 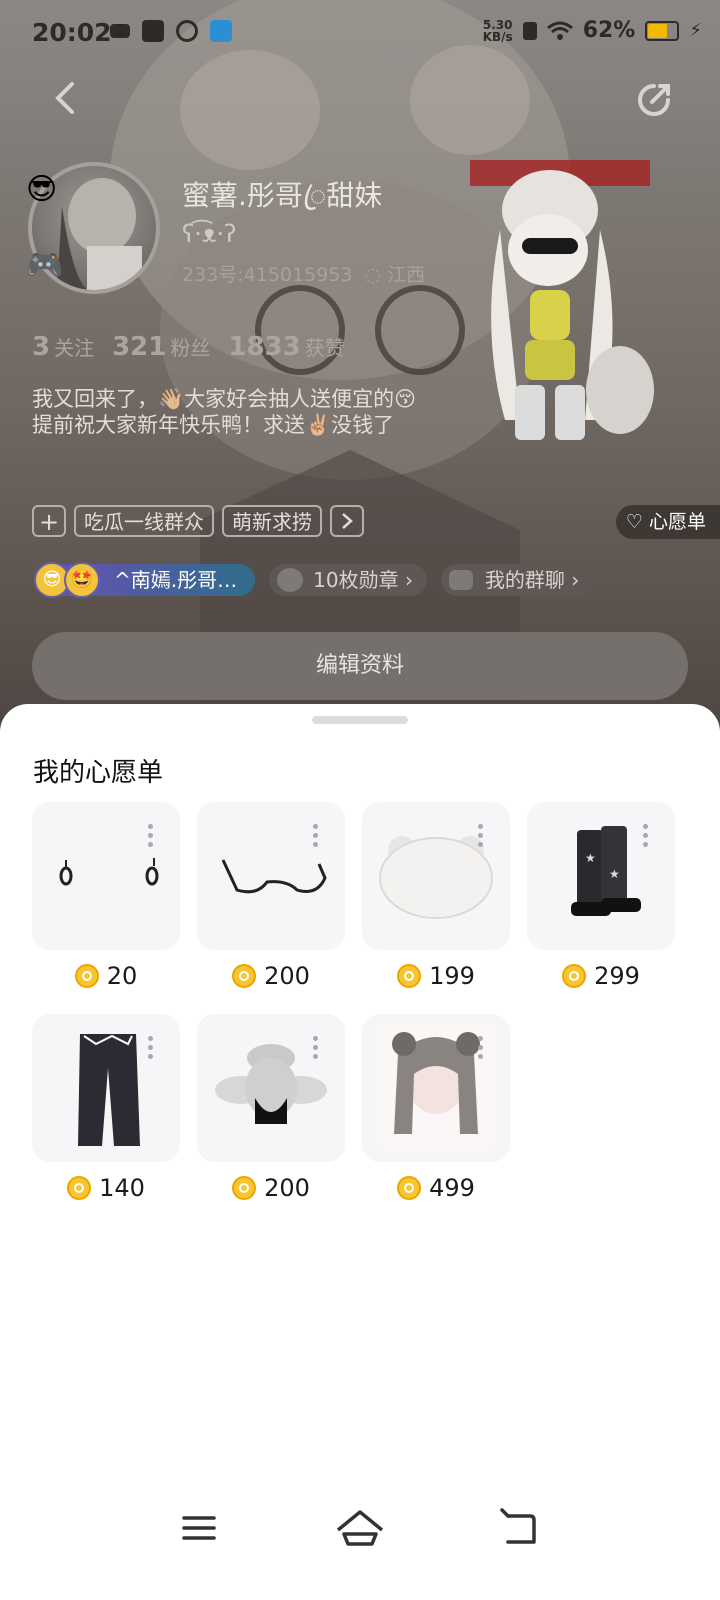 I want to click on wishlist-item: 499, so click(x=436, y=1108).